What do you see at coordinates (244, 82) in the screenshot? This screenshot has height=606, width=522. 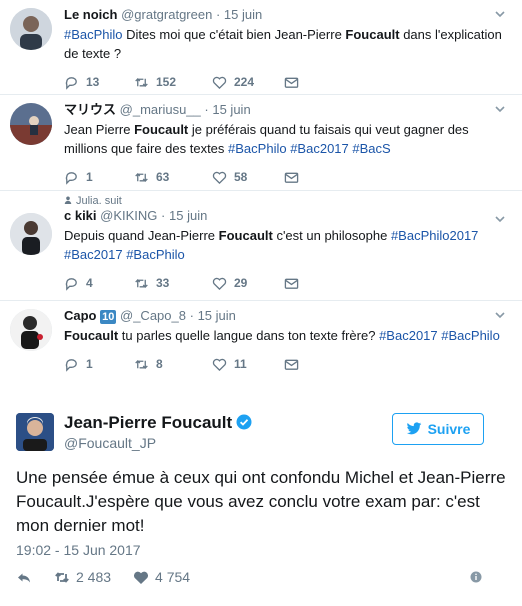 I see `like-count: 224` at bounding box center [244, 82].